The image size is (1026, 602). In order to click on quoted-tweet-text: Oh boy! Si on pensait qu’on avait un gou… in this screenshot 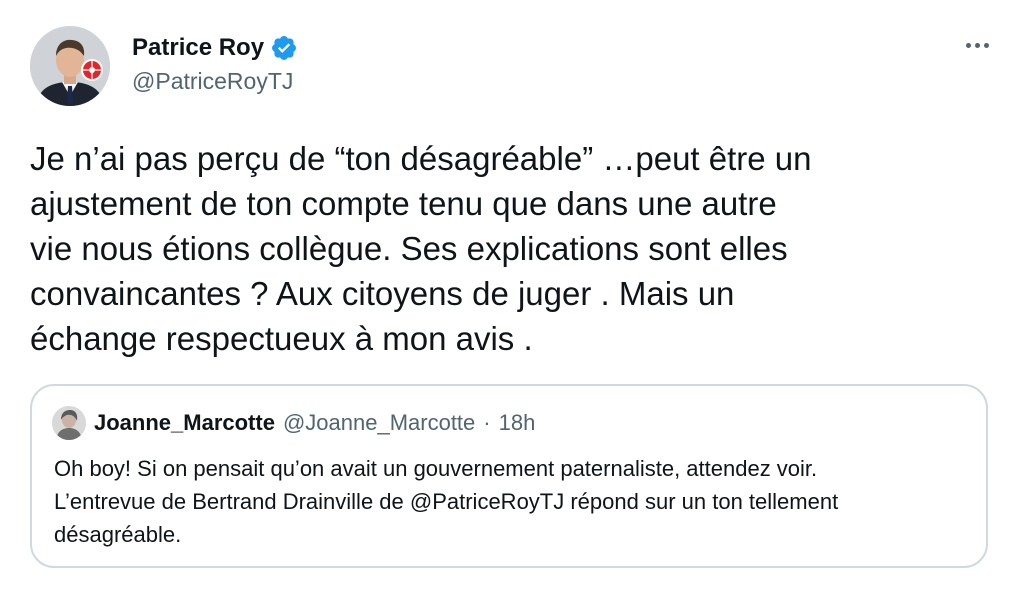, I will do `click(446, 501)`.